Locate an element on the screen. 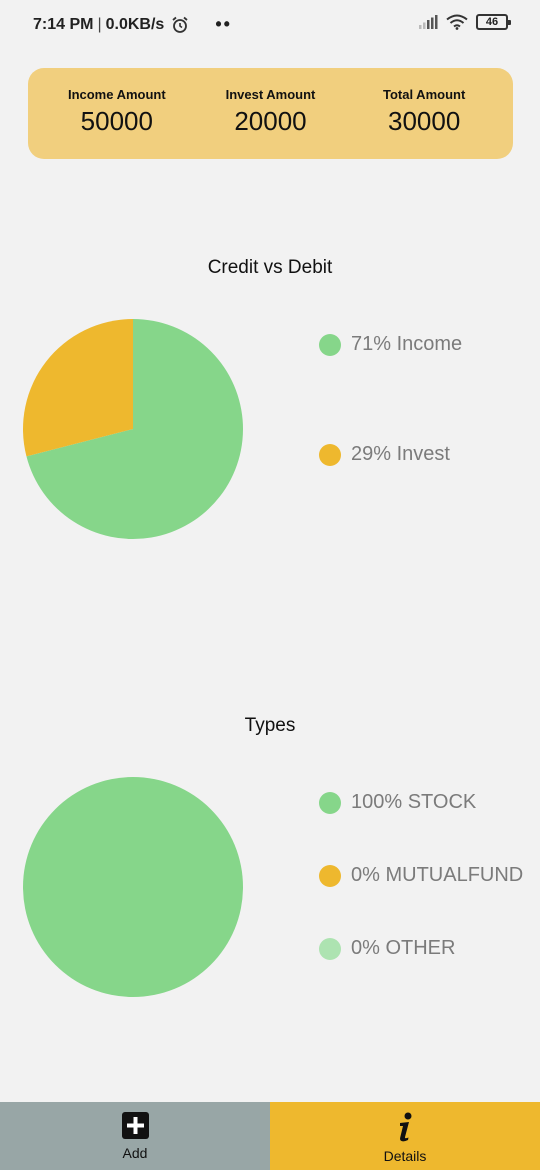 This screenshot has width=540, height=1170. battery-level: 46 is located at coordinates (492, 22).